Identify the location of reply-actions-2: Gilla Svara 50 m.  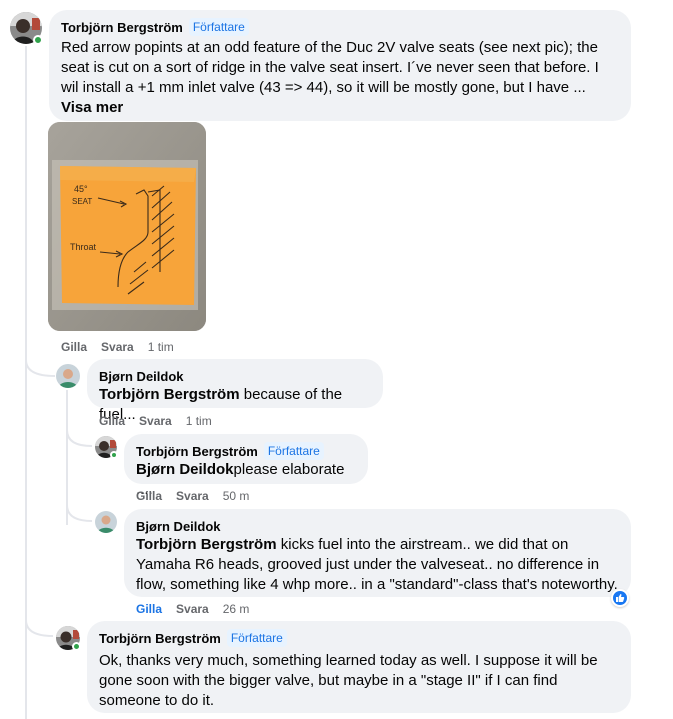
(192, 496).